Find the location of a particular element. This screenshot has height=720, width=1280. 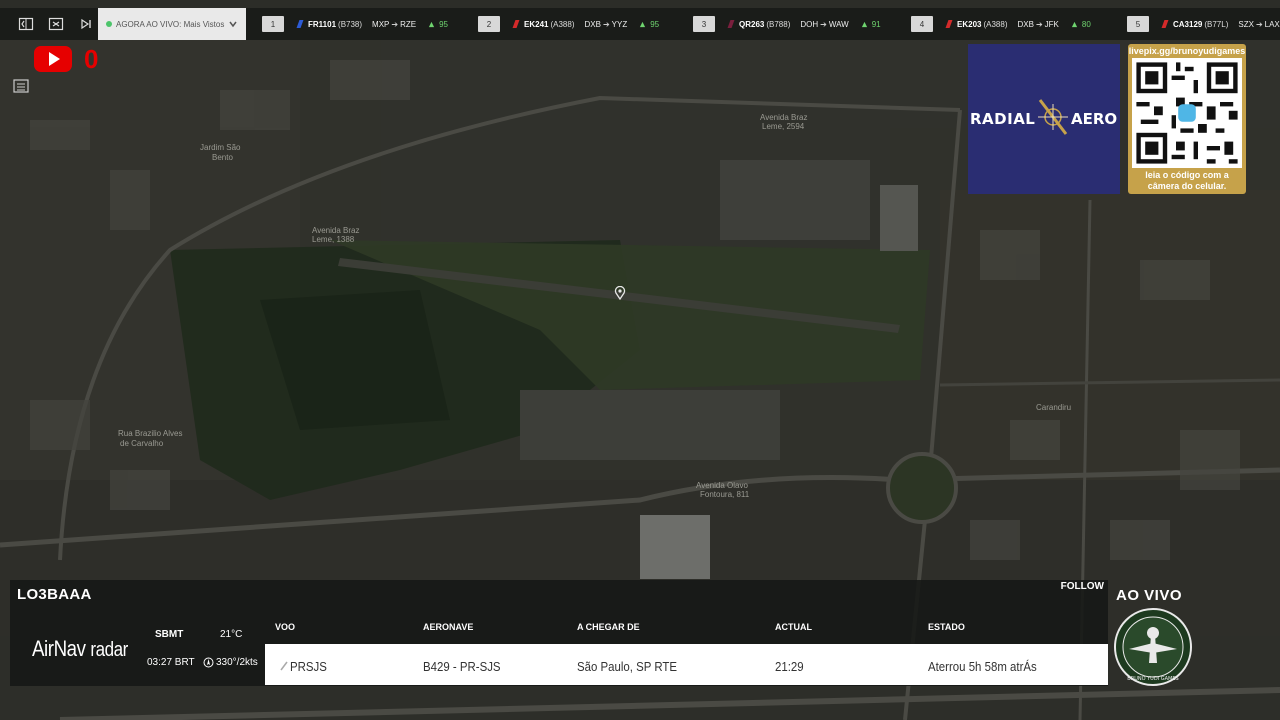

aircraft-type: (B738) is located at coordinates (350, 24).